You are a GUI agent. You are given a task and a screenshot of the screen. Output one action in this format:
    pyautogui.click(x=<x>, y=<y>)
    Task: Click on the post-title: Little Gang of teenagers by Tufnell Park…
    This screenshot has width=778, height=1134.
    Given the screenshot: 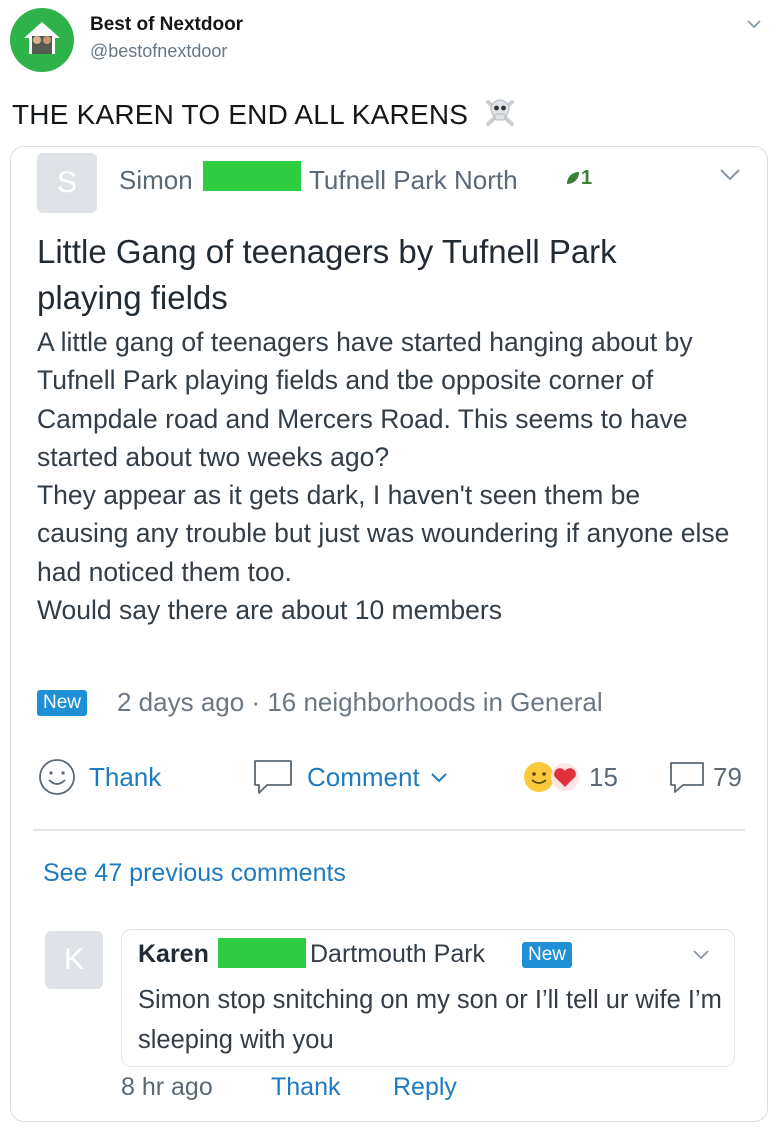 What is the action you would take?
    pyautogui.click(x=327, y=274)
    